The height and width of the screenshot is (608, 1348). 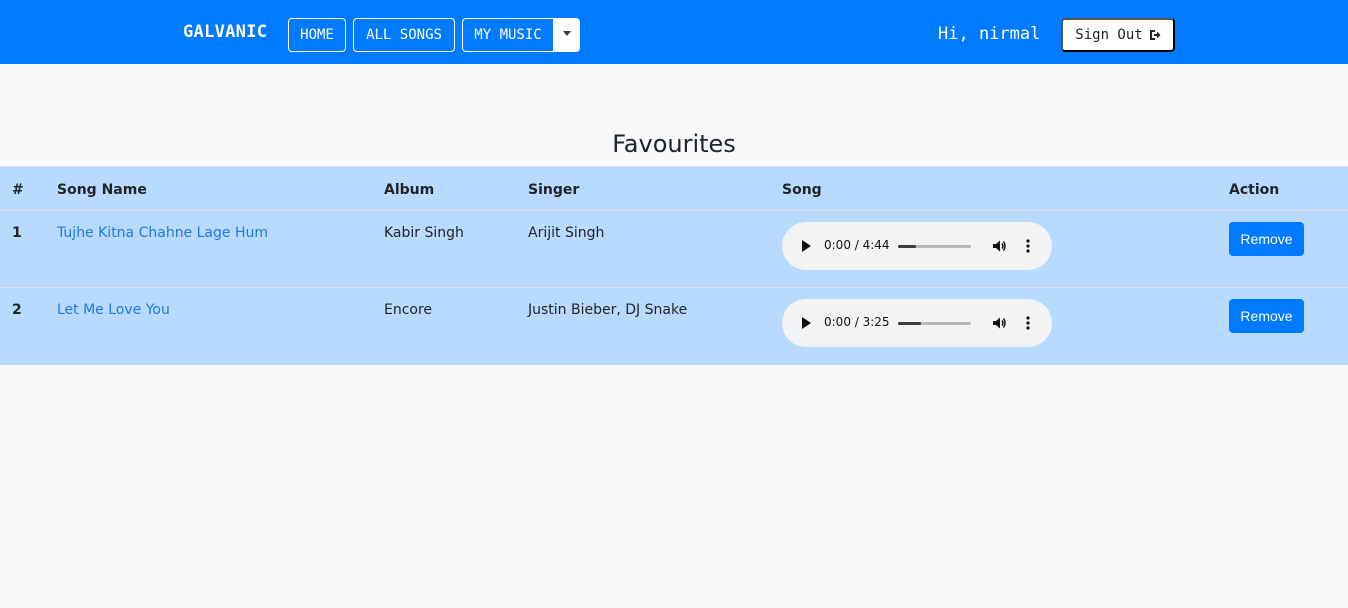 What do you see at coordinates (17, 233) in the screenshot?
I see `row-number: 1` at bounding box center [17, 233].